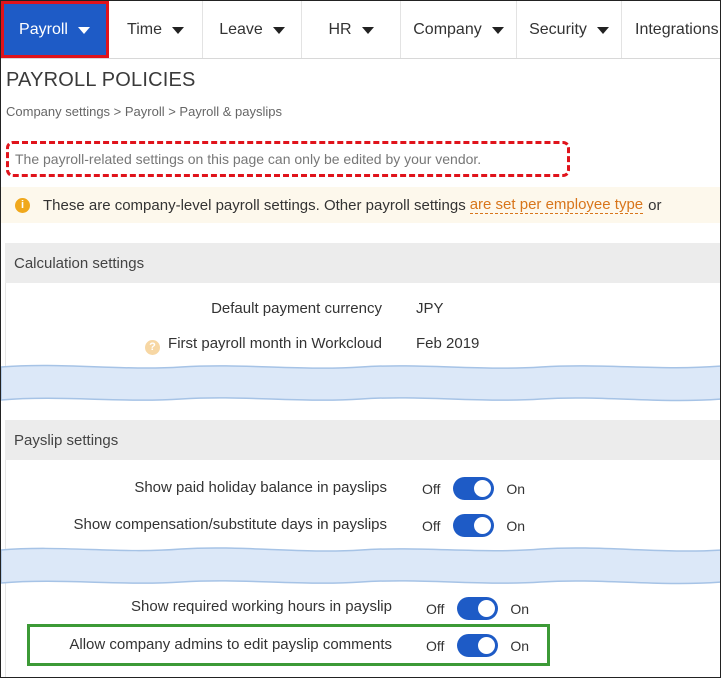  I want to click on nav-company: Company, so click(459, 29).